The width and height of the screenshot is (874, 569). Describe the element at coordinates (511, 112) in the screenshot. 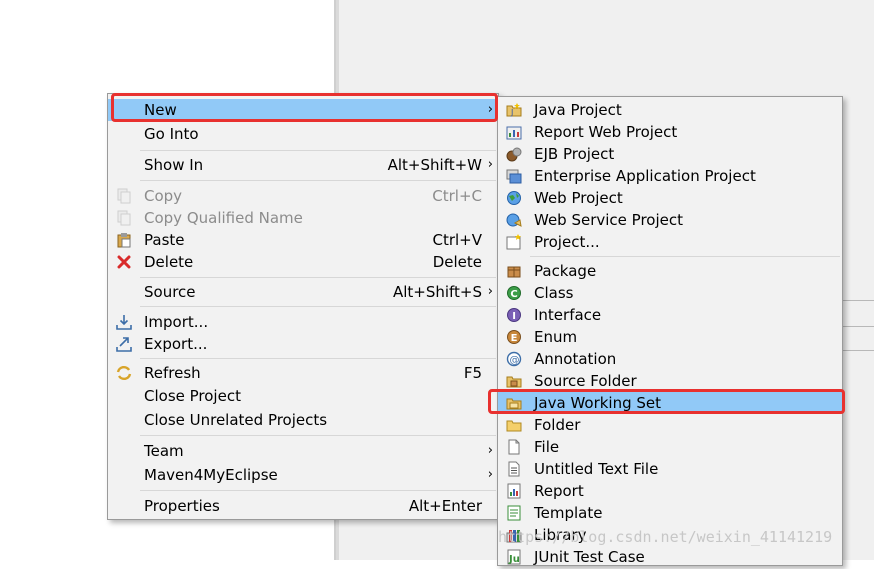

I see `svg-text: J` at that location.